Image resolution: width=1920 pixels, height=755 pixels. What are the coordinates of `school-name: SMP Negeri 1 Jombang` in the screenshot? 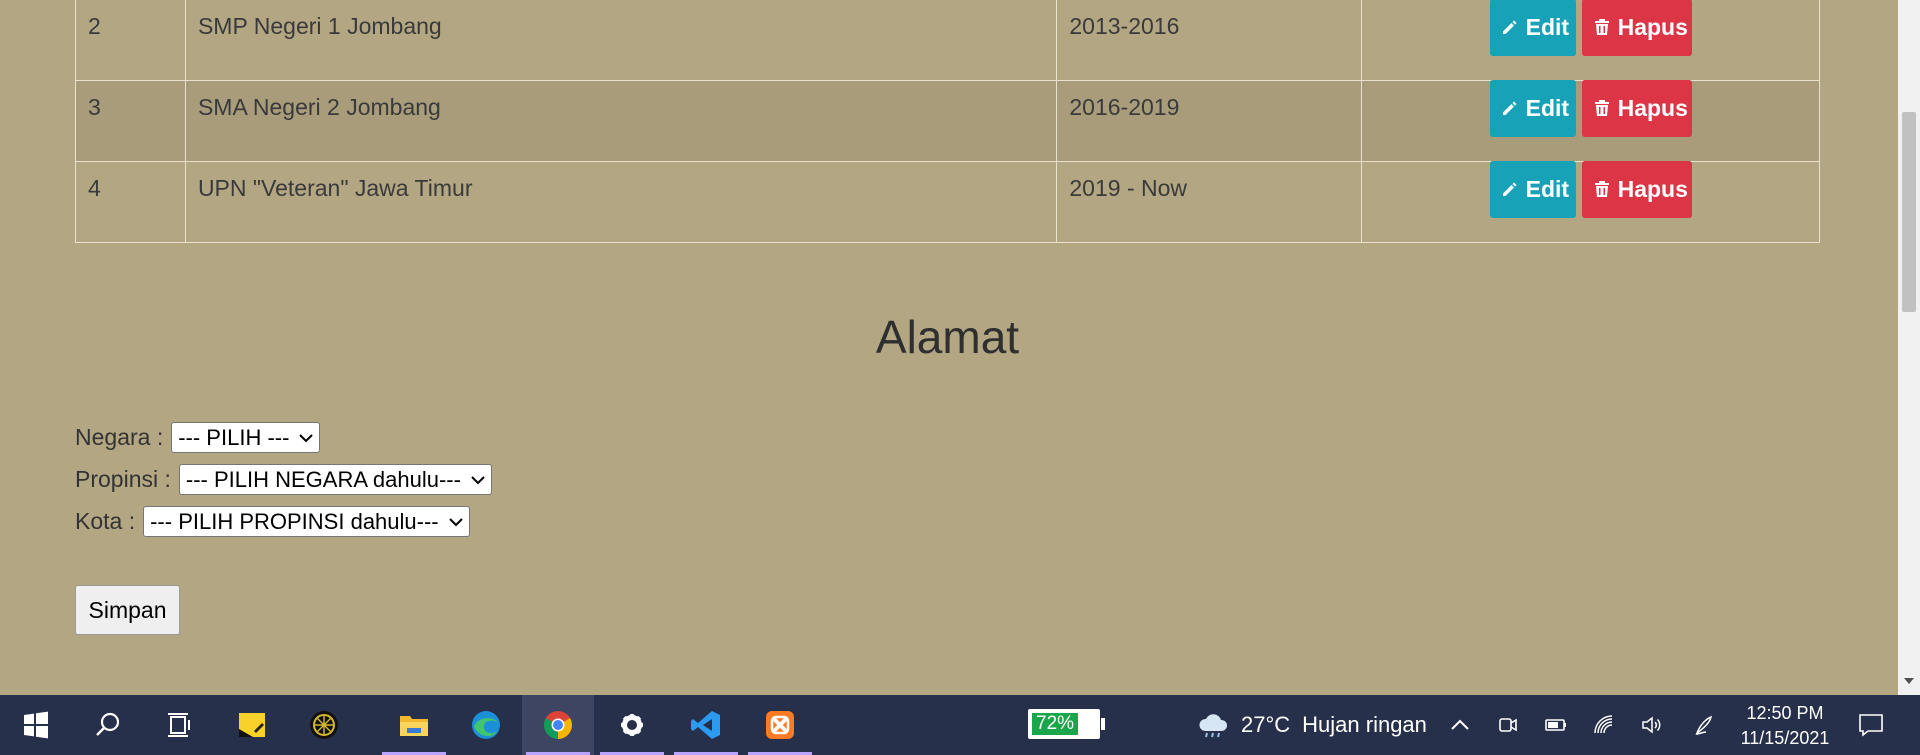 It's located at (621, 40).